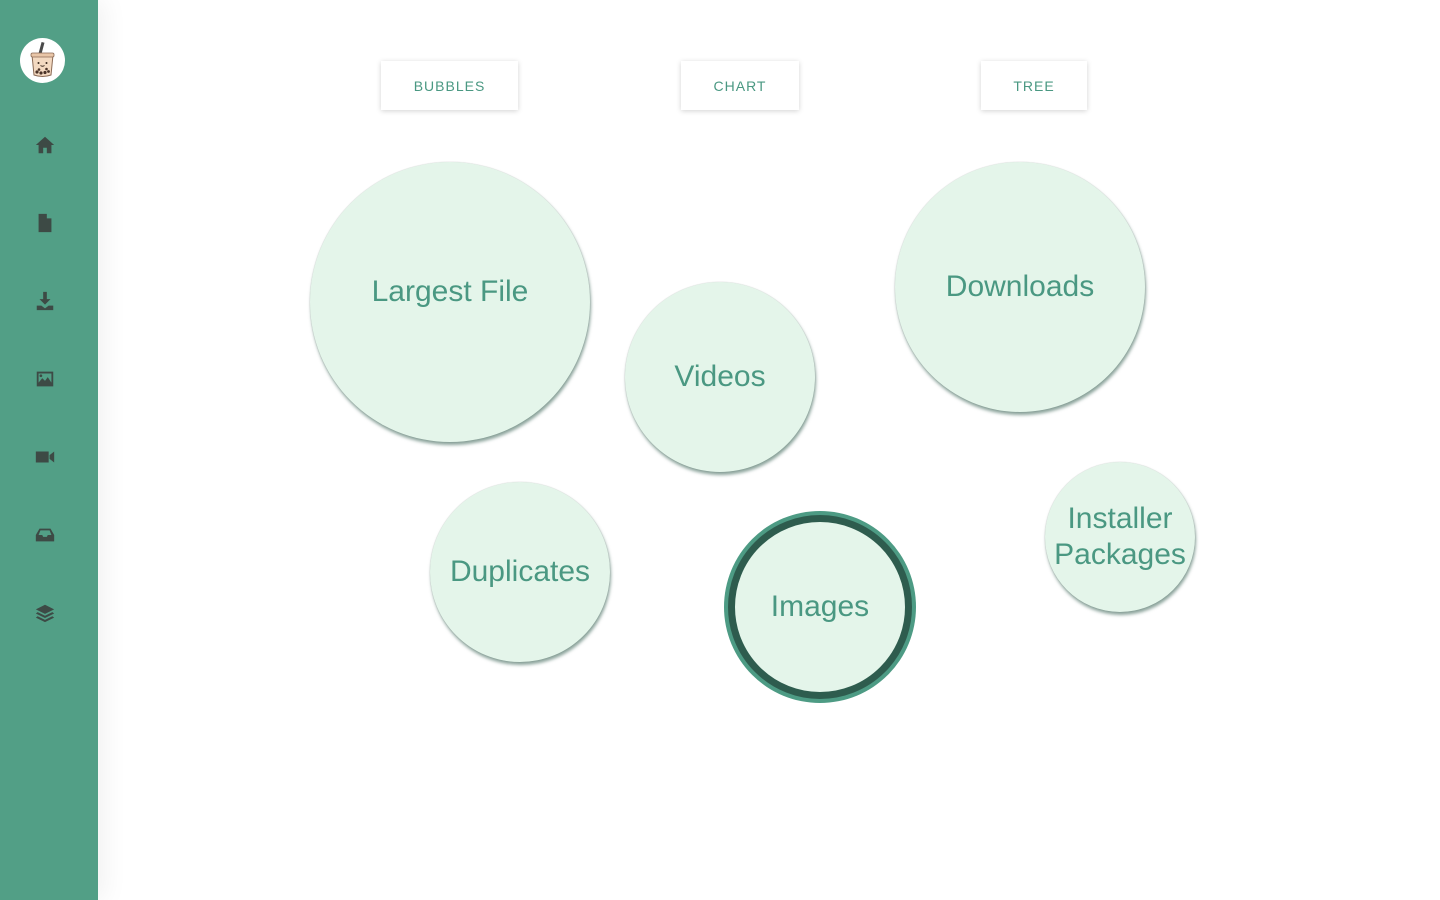  I want to click on bubble-largest-file: Largest File, so click(450, 302).